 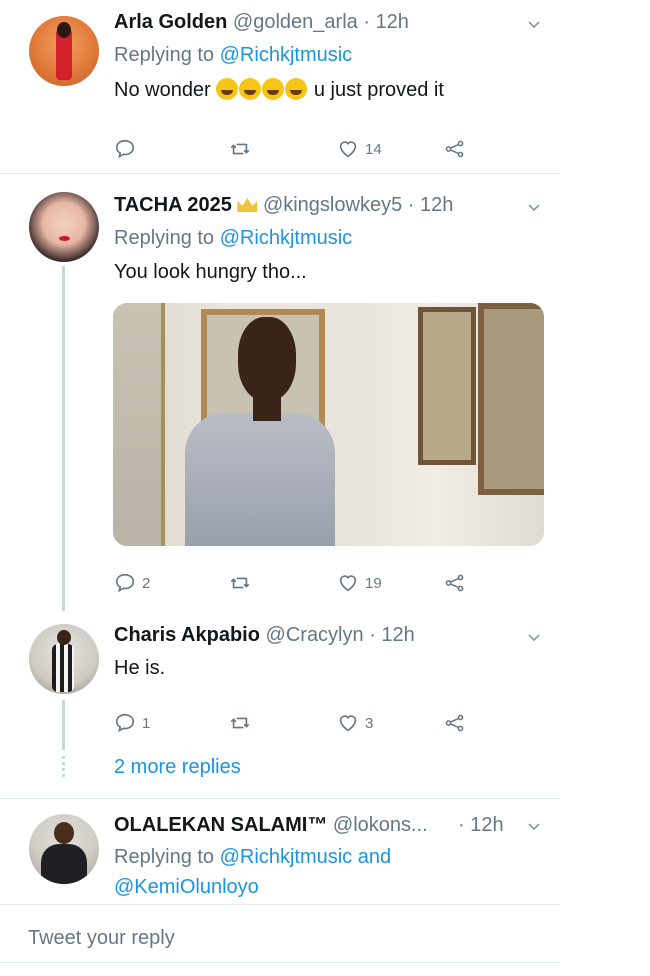 What do you see at coordinates (373, 583) in the screenshot?
I see `like-count: 19` at bounding box center [373, 583].